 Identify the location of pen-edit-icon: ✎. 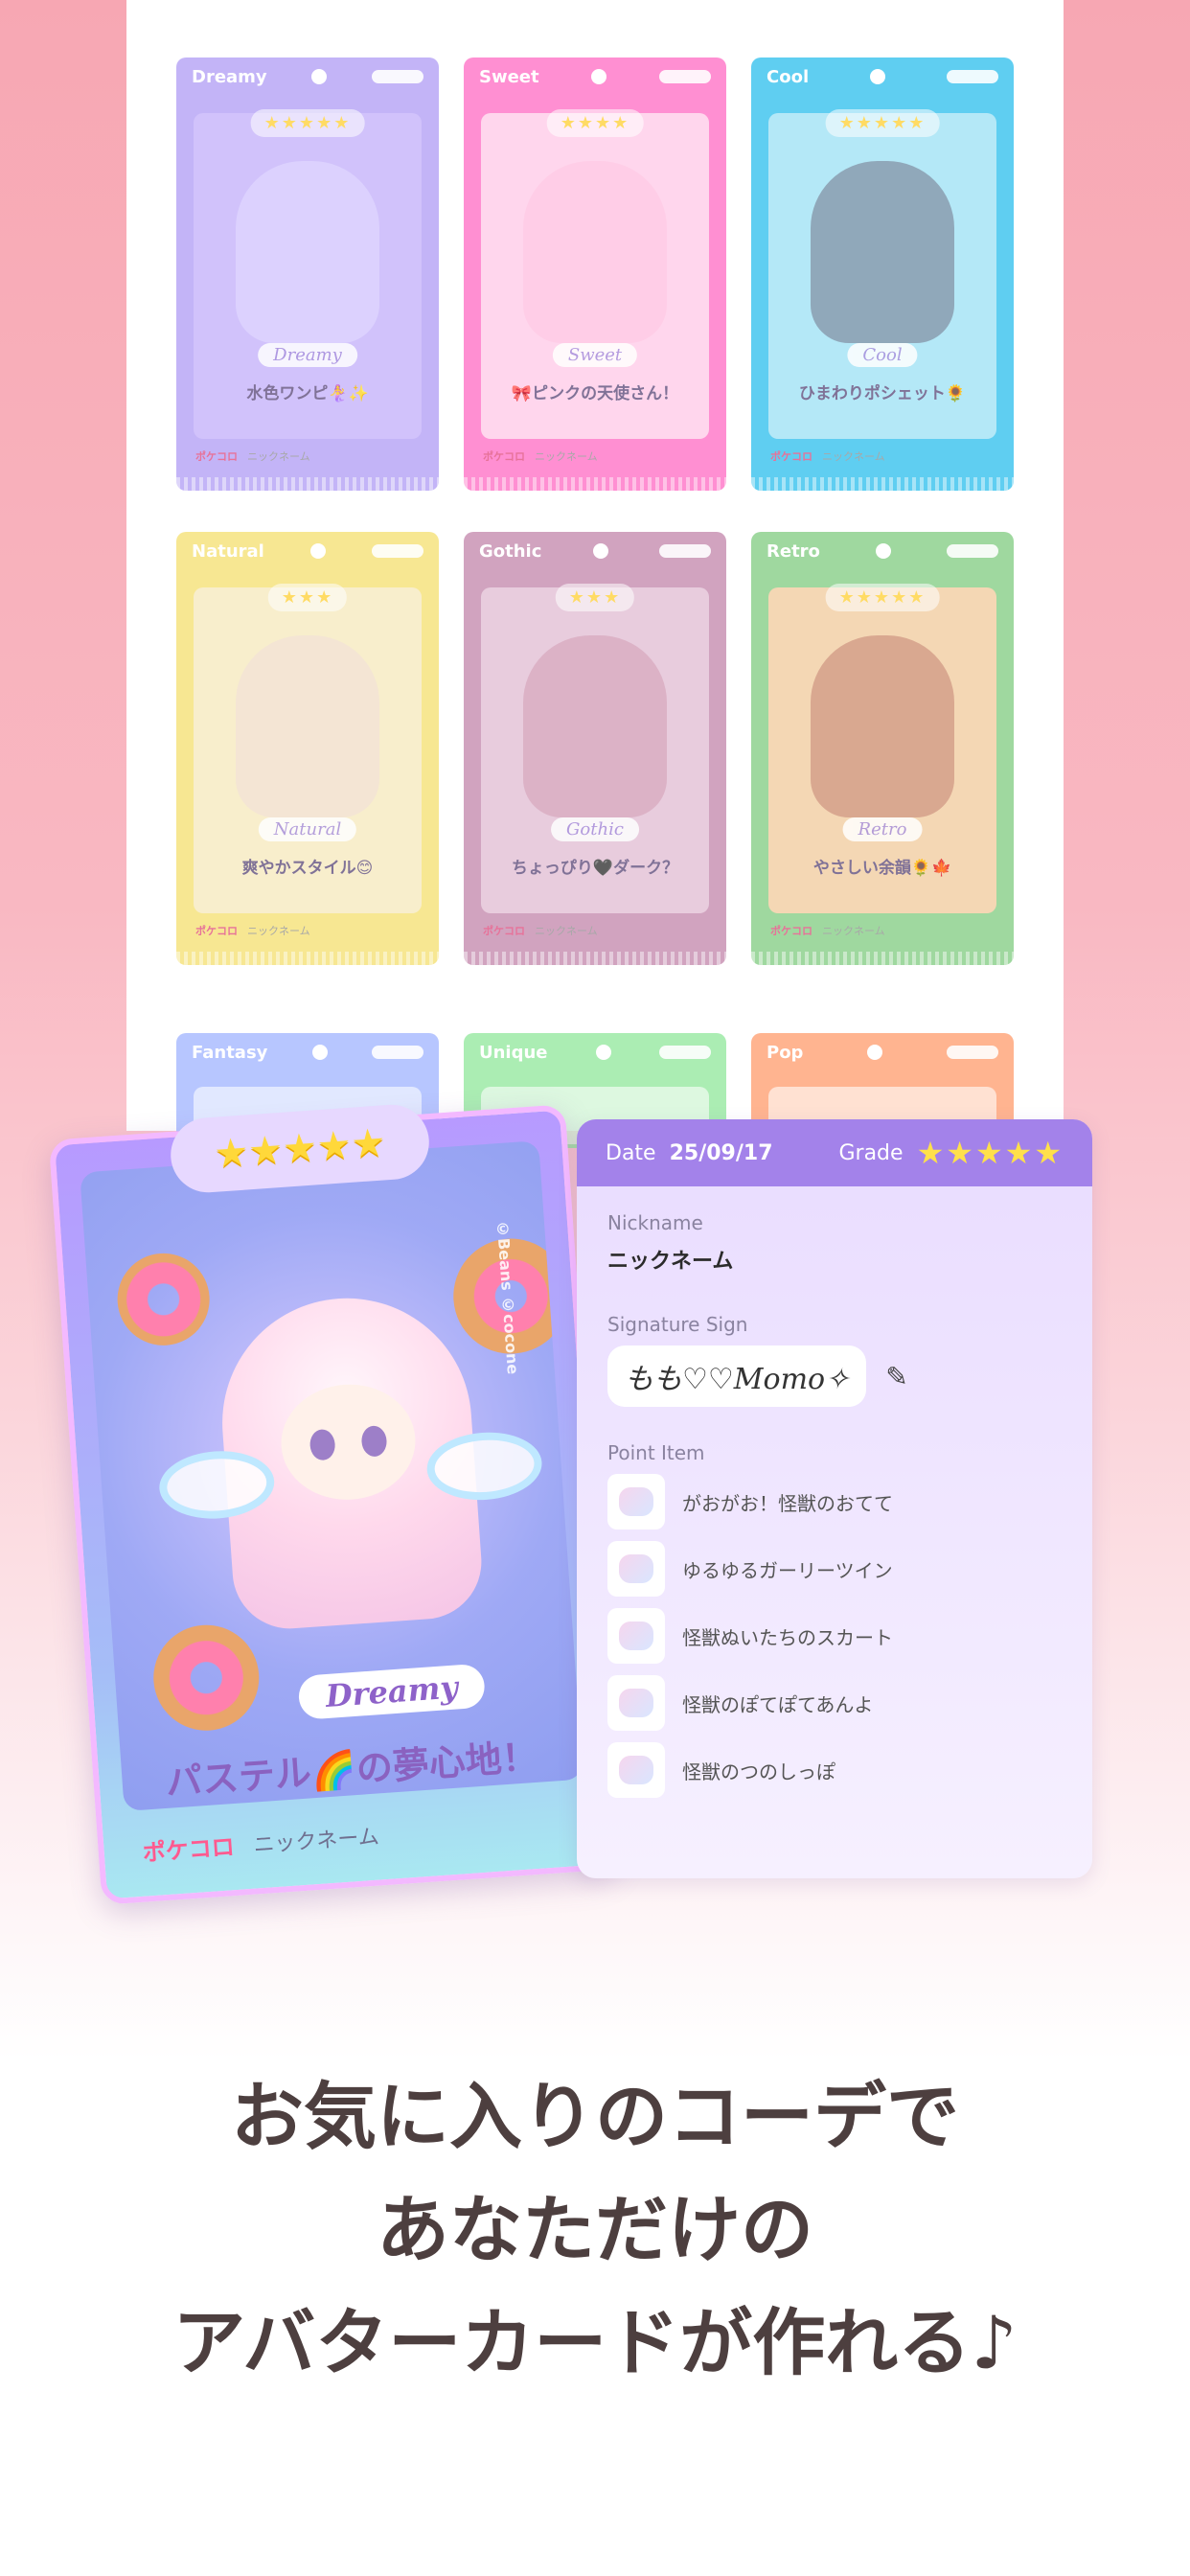
(896, 1376).